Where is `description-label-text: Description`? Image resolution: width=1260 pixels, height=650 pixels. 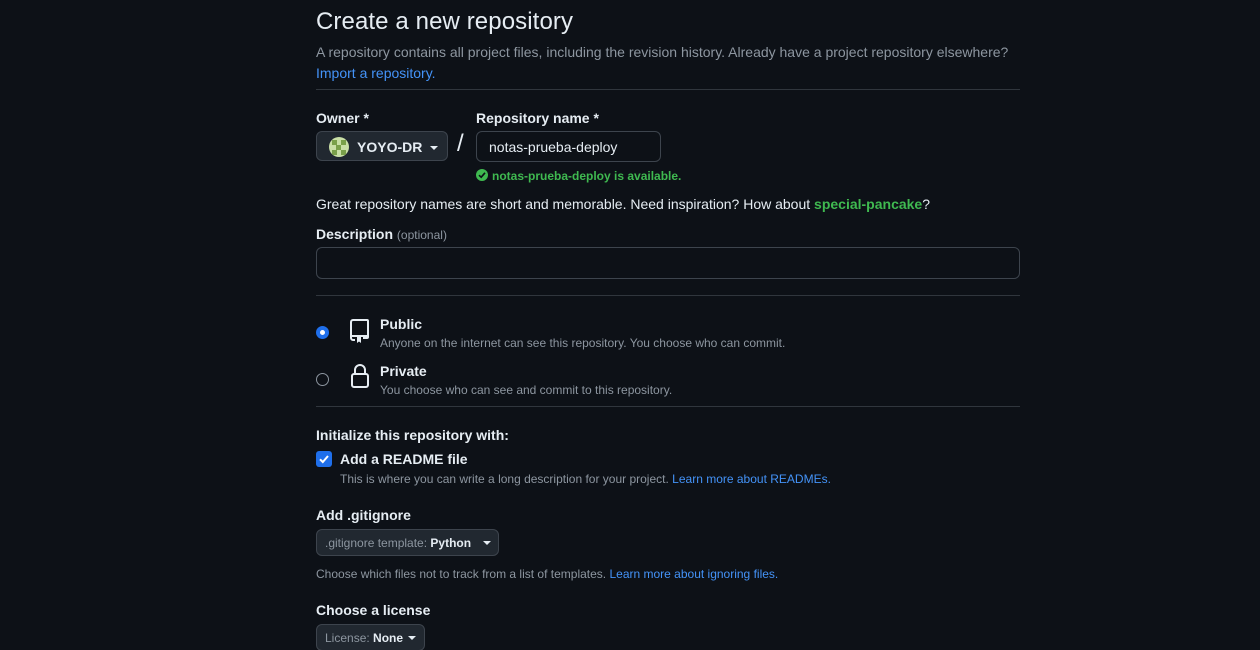
description-label-text: Description is located at coordinates (355, 234).